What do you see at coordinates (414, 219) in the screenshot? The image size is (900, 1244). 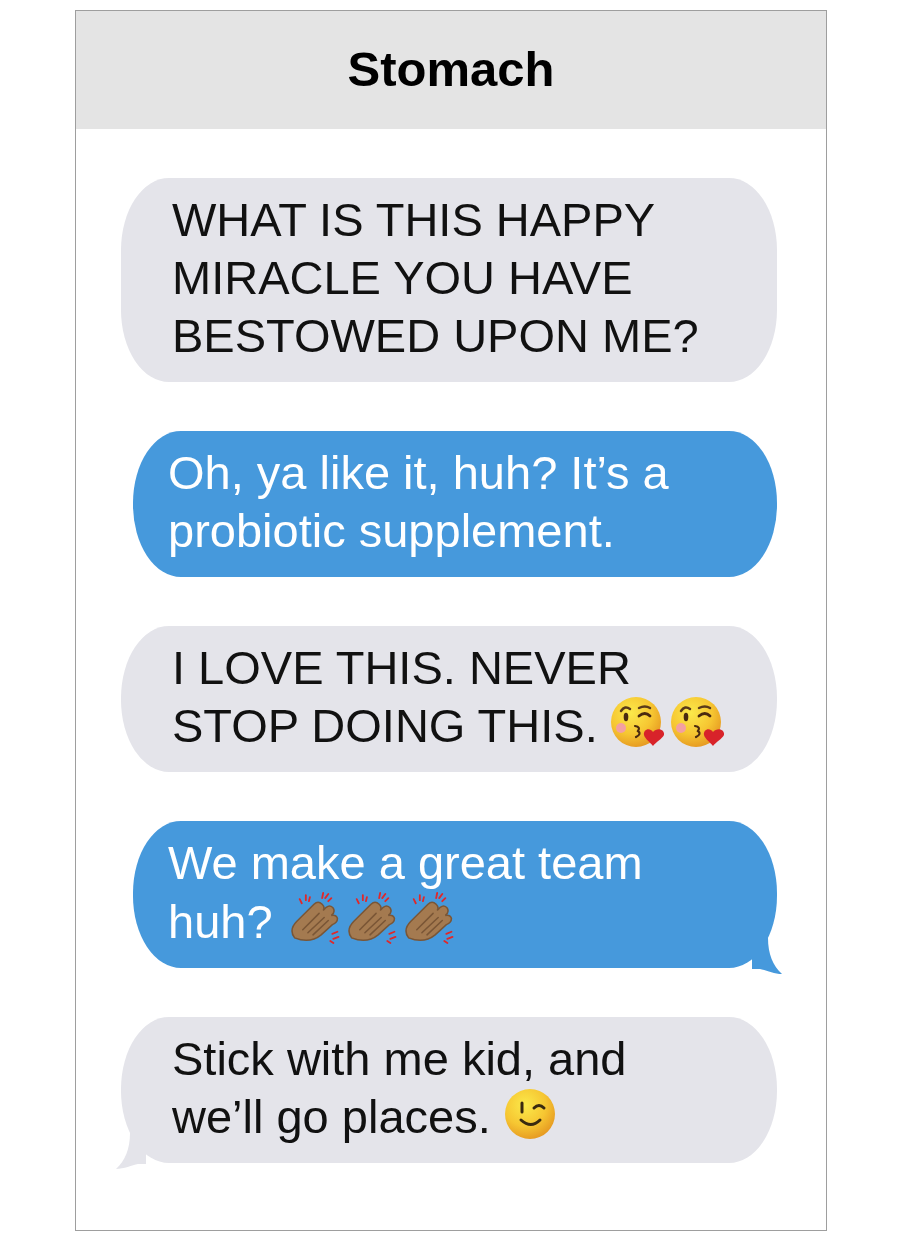 I see `message-text: WHAT IS THIS HAPPY` at bounding box center [414, 219].